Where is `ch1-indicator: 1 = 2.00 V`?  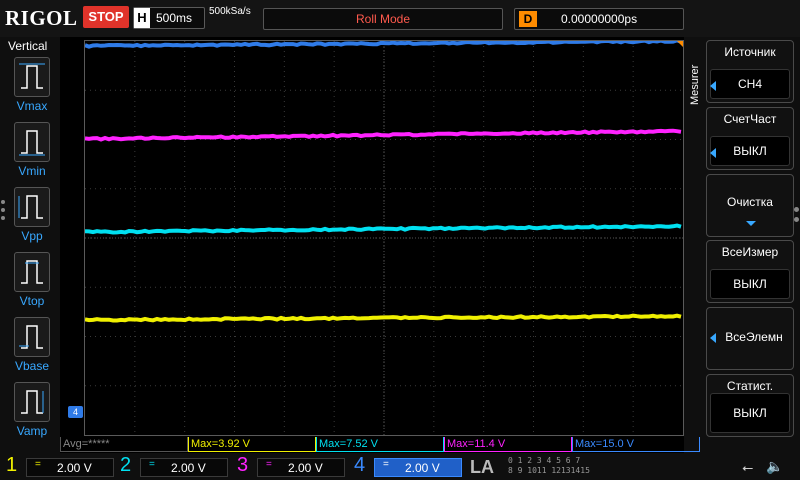
ch1-indicator: 1 = 2.00 V is located at coordinates (61, 467).